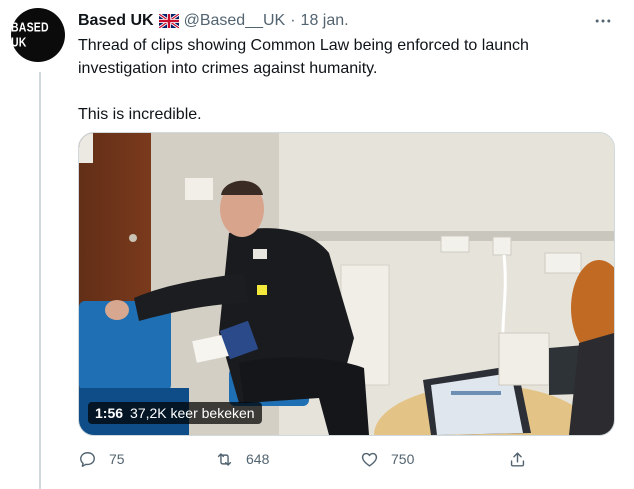  I want to click on heart-icon, so click(369, 459).